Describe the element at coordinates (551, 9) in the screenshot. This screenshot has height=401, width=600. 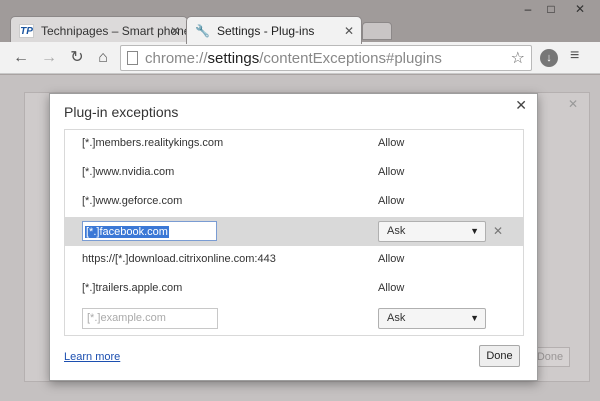
I see `maximize-icon: □` at that location.